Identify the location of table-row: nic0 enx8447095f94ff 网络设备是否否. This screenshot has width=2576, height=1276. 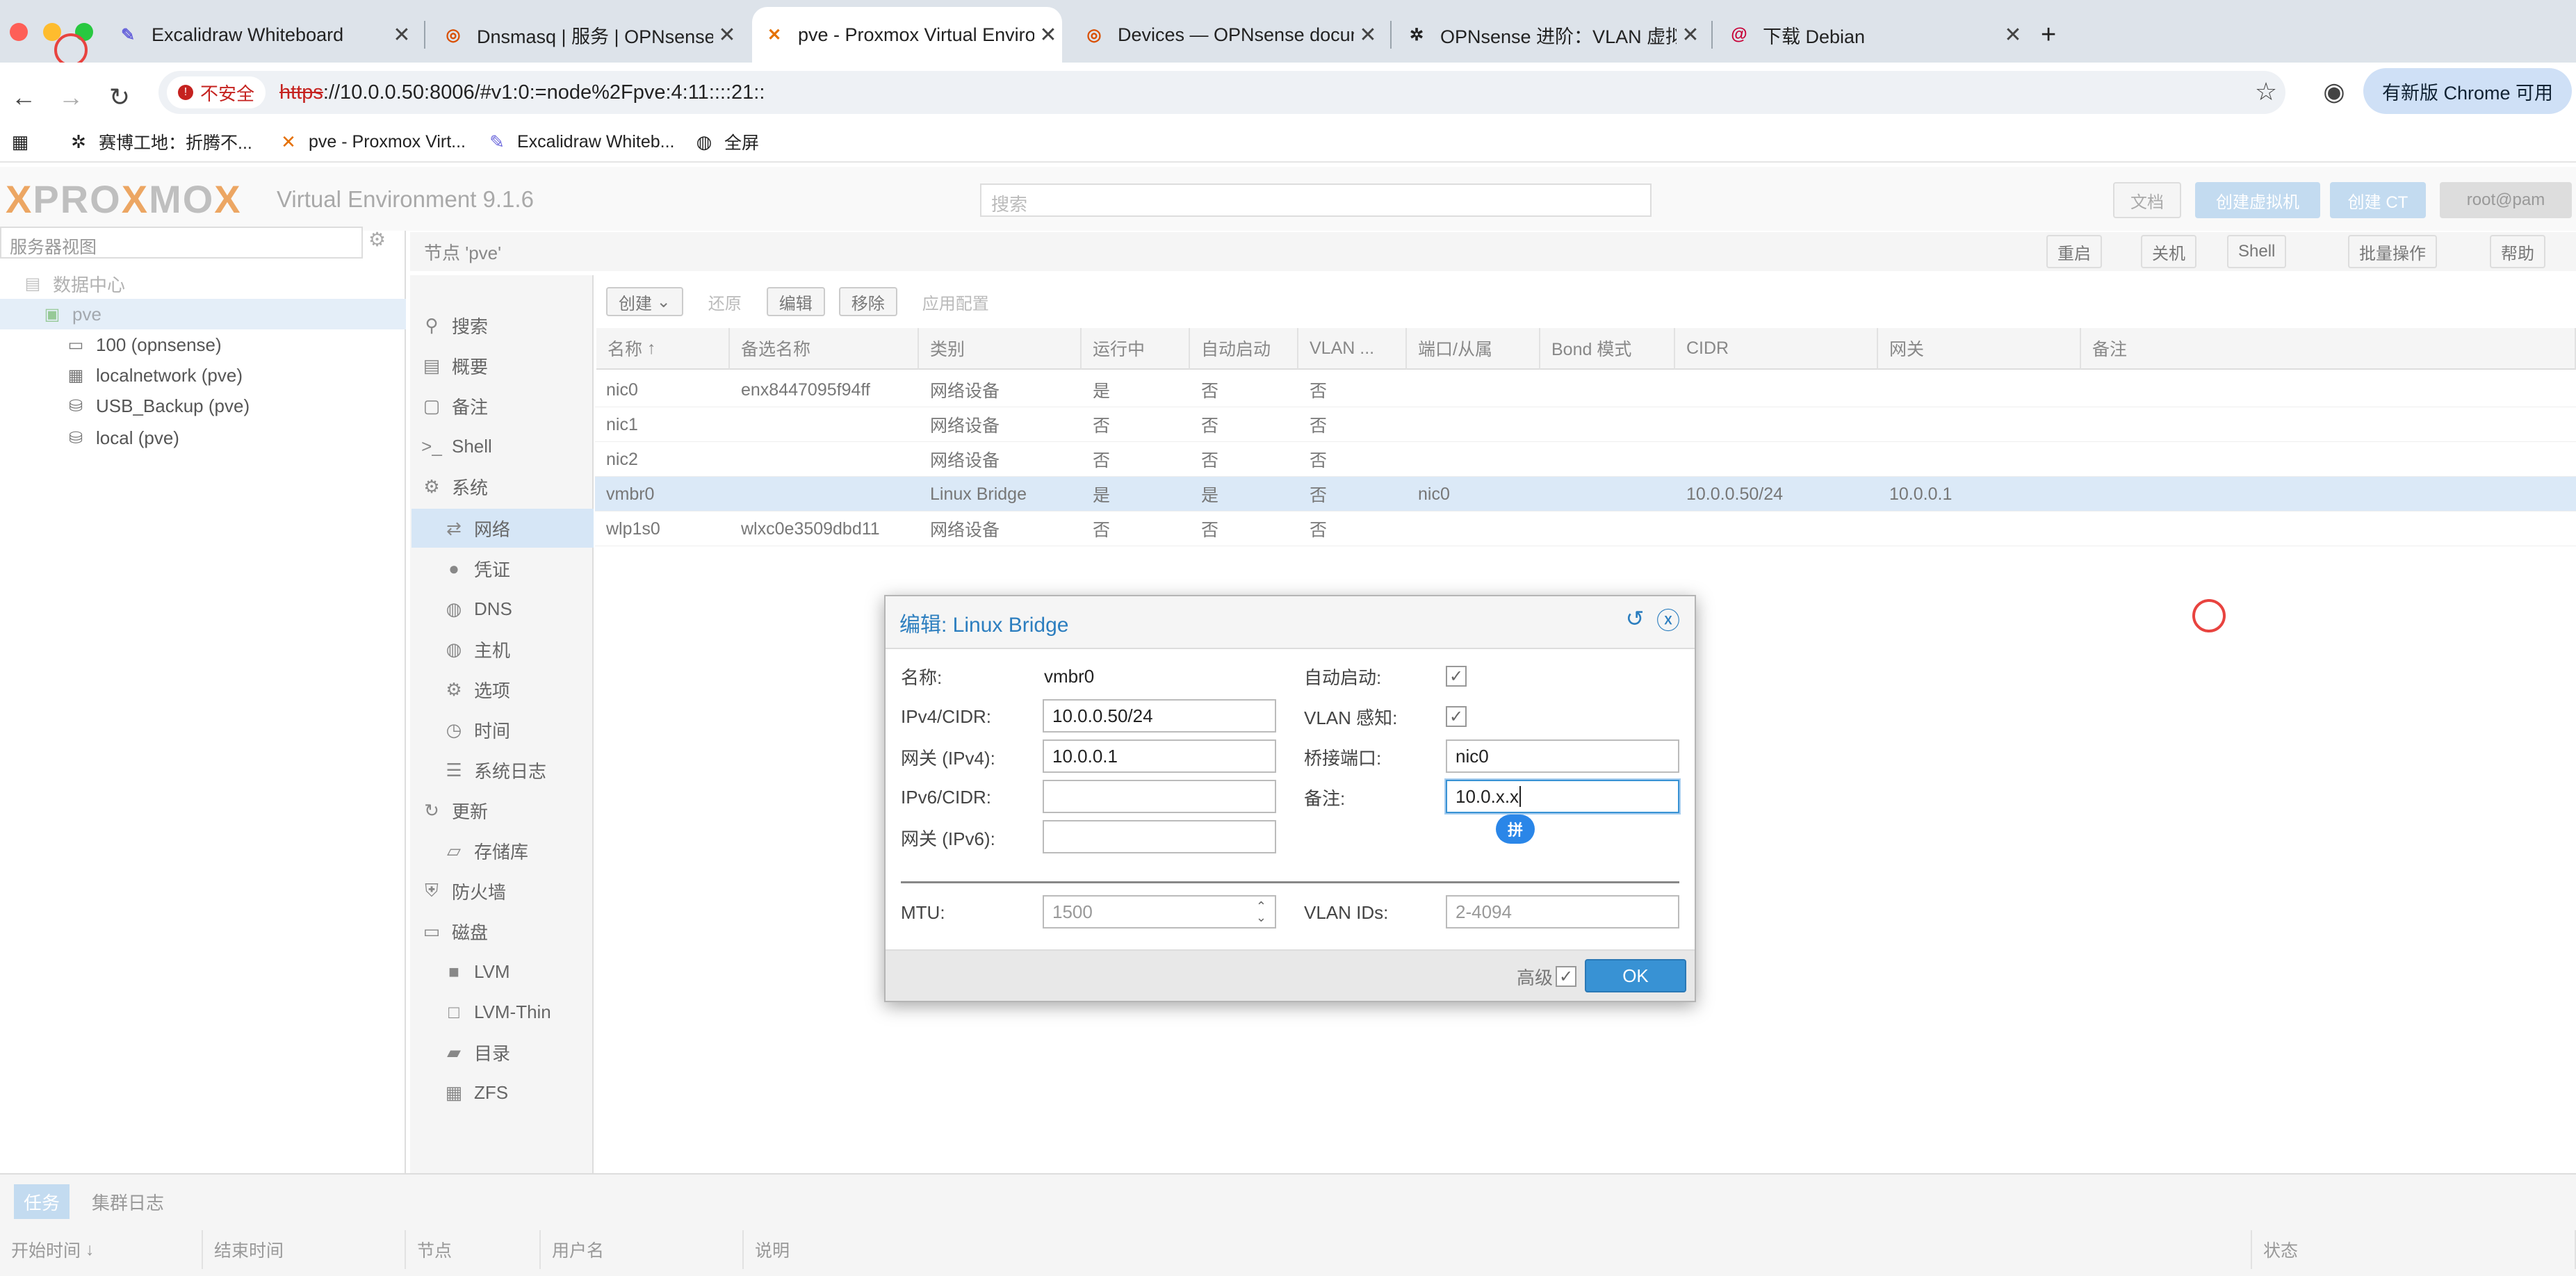
(1585, 390).